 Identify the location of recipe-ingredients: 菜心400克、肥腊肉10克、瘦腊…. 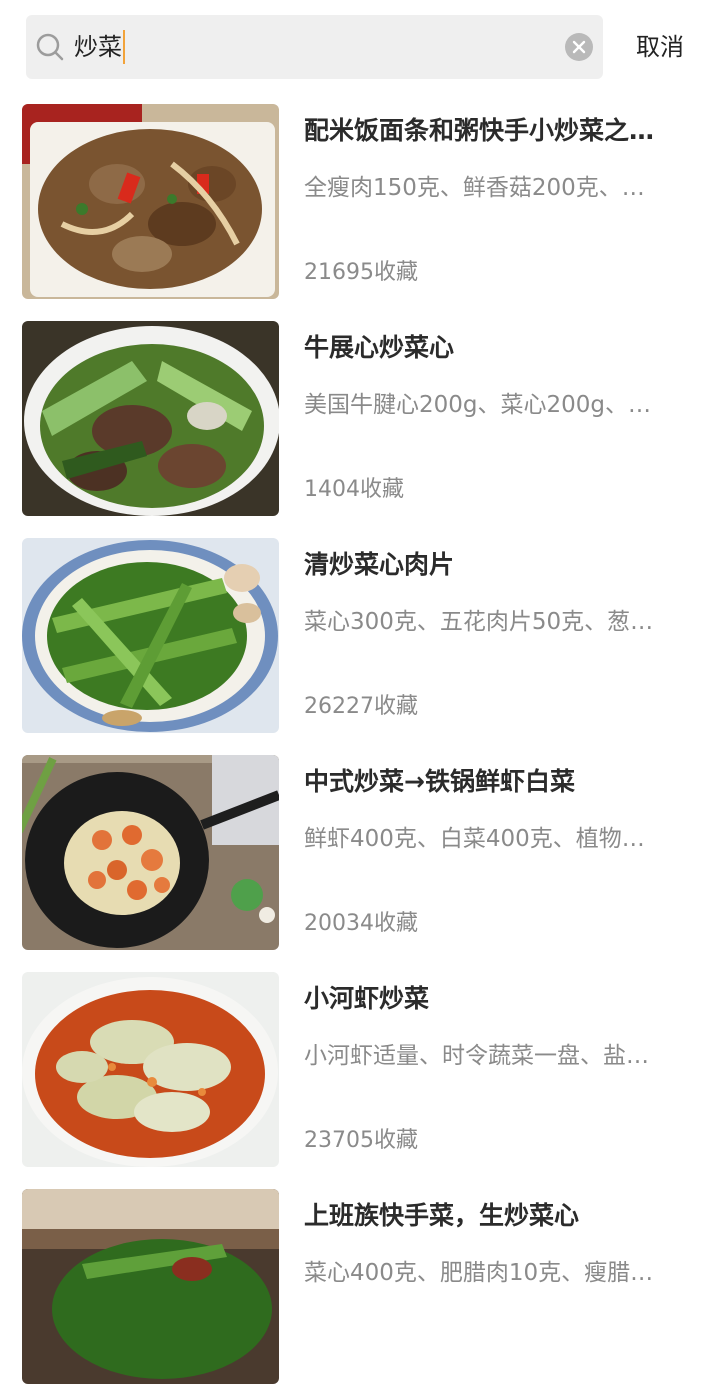
(479, 1273).